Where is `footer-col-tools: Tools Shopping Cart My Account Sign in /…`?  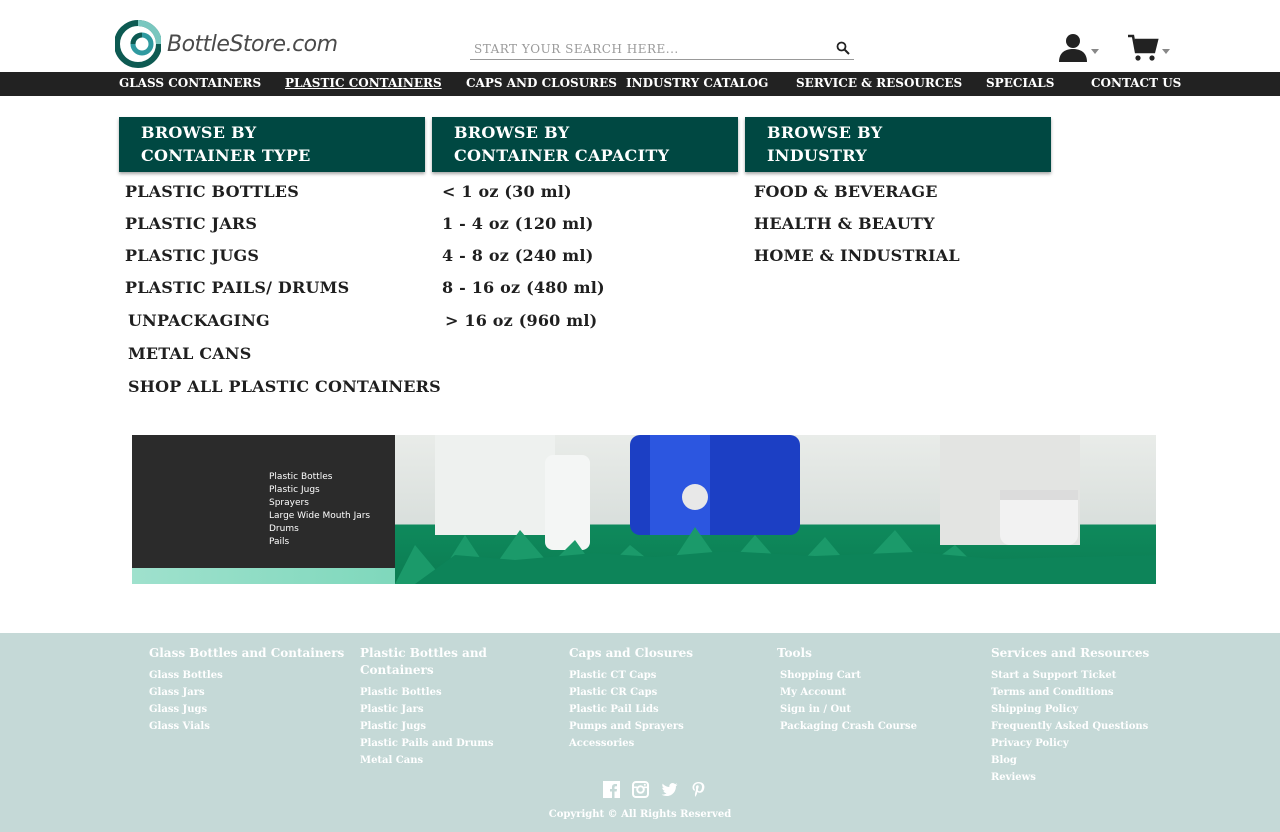
footer-col-tools: Tools Shopping Cart My Account Sign in /… is located at coordinates (847, 690).